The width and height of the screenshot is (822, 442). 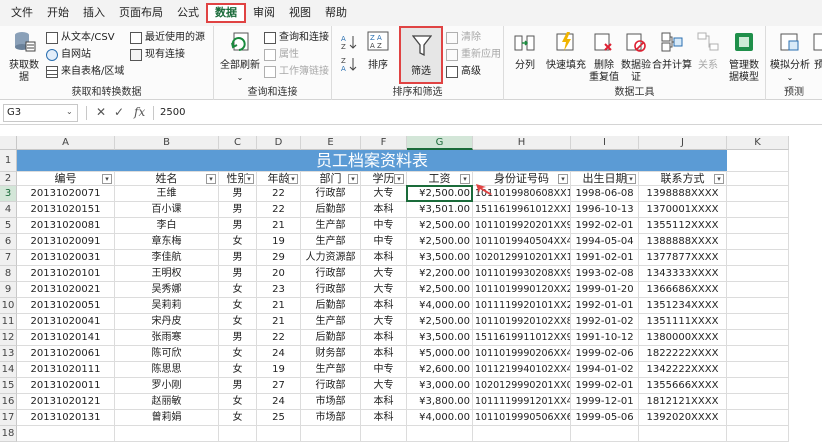 I want to click on header-cell: 工资 ▾, so click(x=440, y=179).